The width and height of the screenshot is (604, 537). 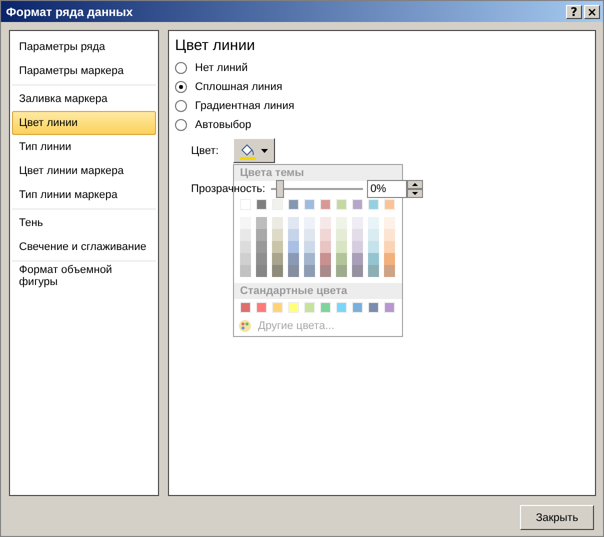 I want to click on sidebar-item: Тип линии маркера, so click(x=84, y=195).